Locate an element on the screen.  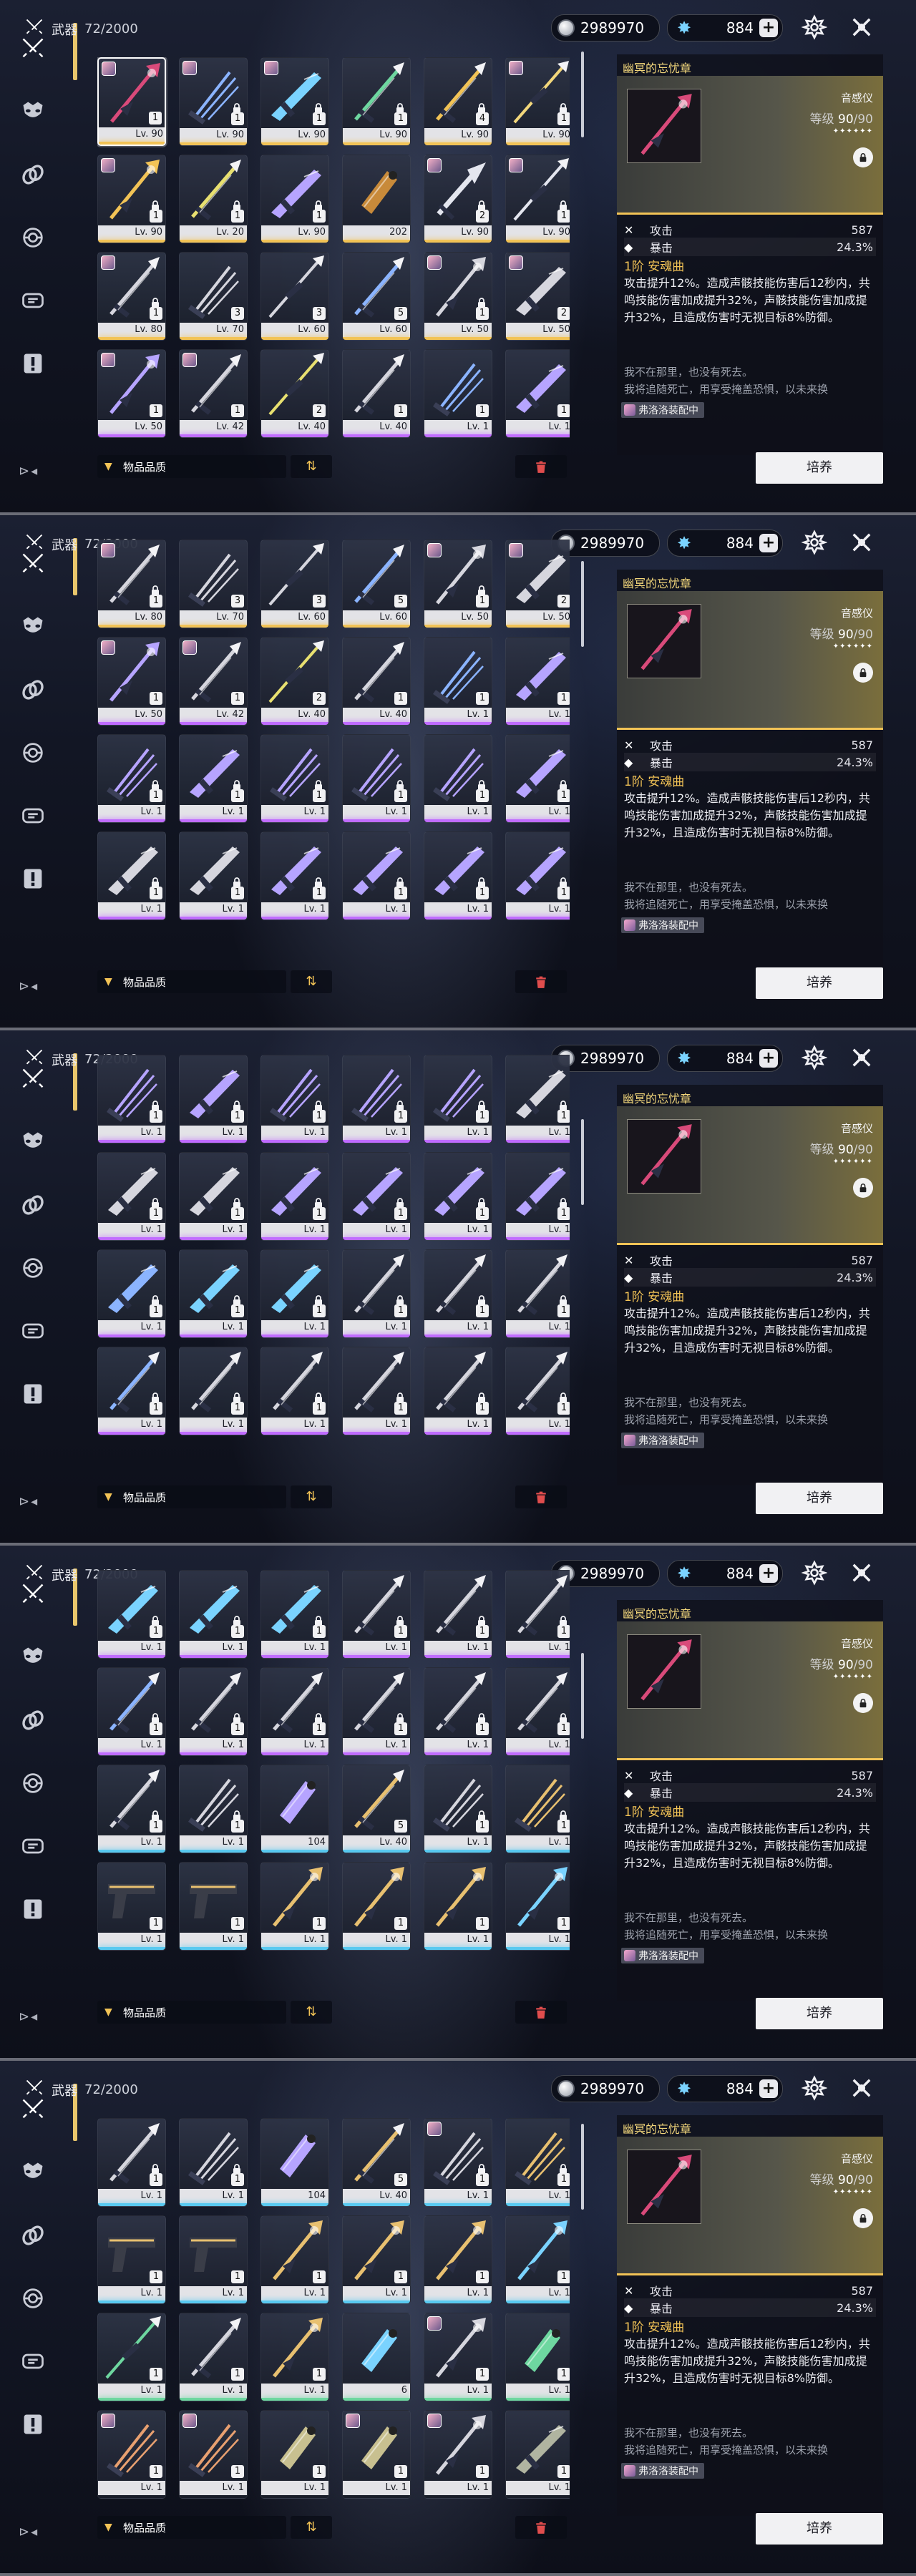
weapon-card: 2 Lv. 50 is located at coordinates (537, 296).